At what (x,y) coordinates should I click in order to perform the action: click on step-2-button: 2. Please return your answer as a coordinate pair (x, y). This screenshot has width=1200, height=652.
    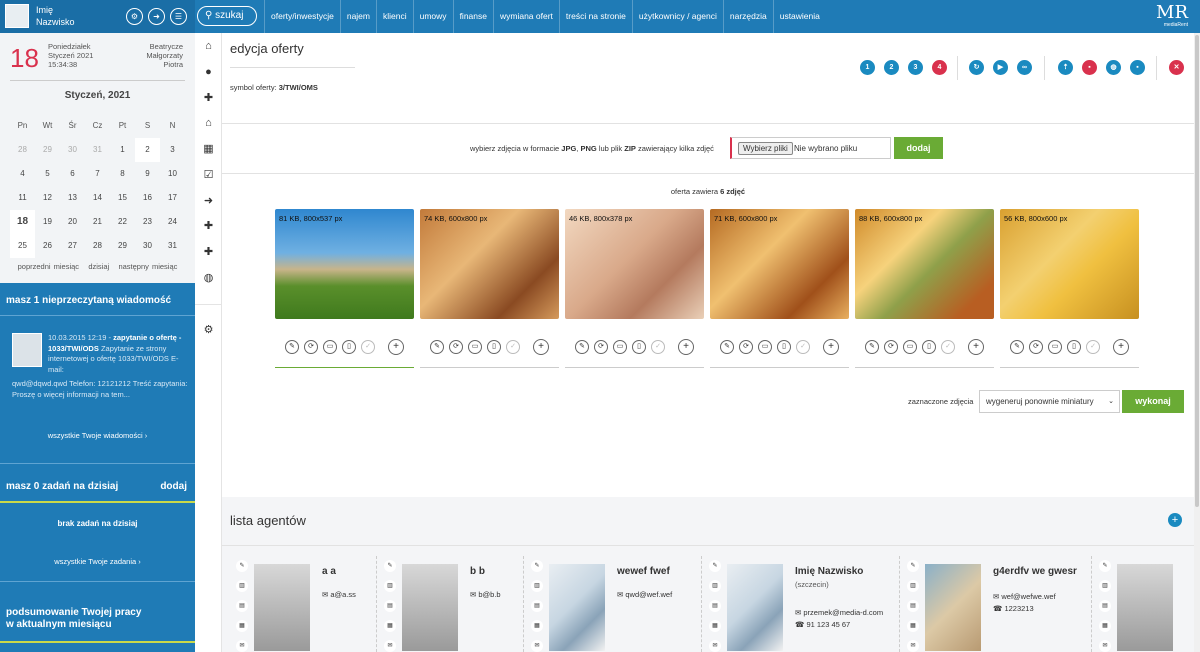
    Looking at the image, I should click on (891, 67).